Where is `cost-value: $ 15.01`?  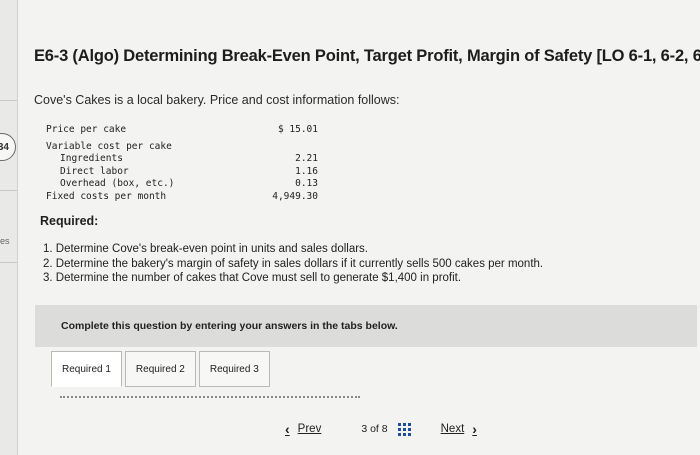
cost-value: $ 15.01 is located at coordinates (297, 129).